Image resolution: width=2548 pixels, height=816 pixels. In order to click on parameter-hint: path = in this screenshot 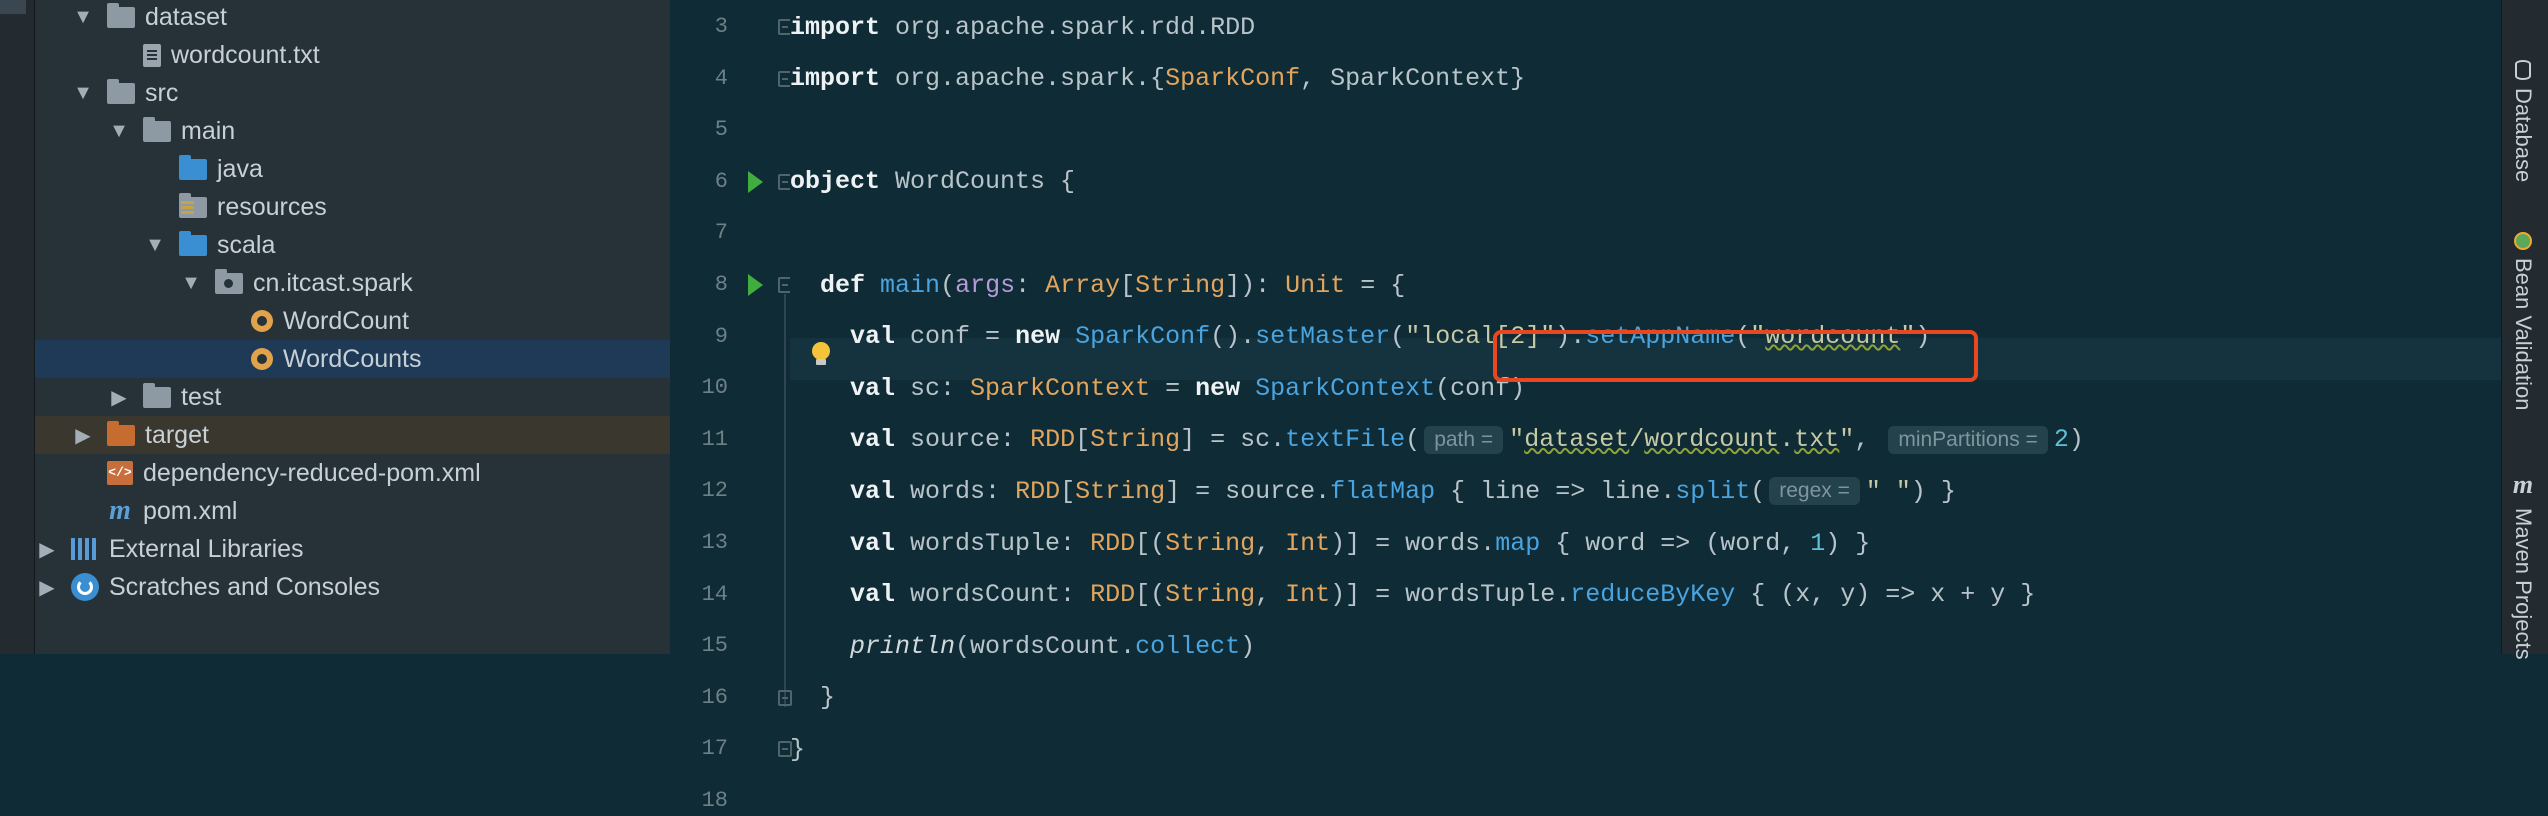, I will do `click(1464, 439)`.